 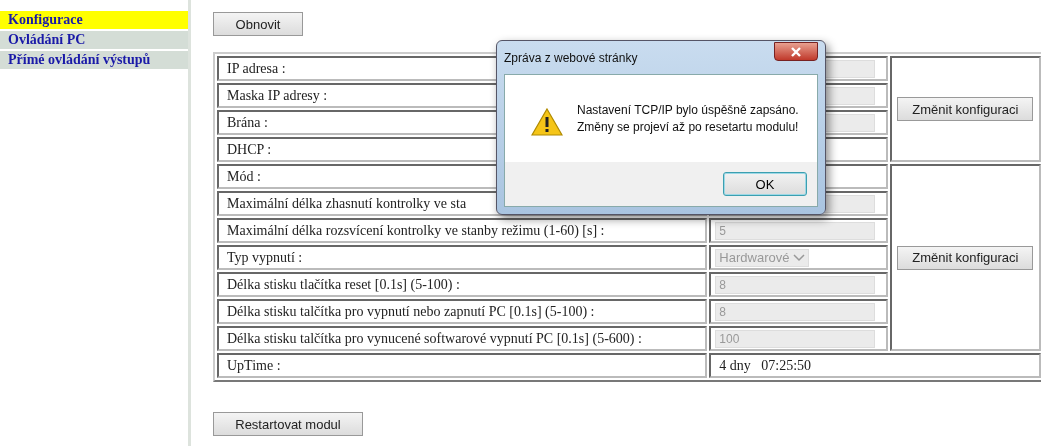 What do you see at coordinates (462, 284) in the screenshot?
I see `table-cell: Délka stisku tlačítka reset [0.1s] (5-100) :` at bounding box center [462, 284].